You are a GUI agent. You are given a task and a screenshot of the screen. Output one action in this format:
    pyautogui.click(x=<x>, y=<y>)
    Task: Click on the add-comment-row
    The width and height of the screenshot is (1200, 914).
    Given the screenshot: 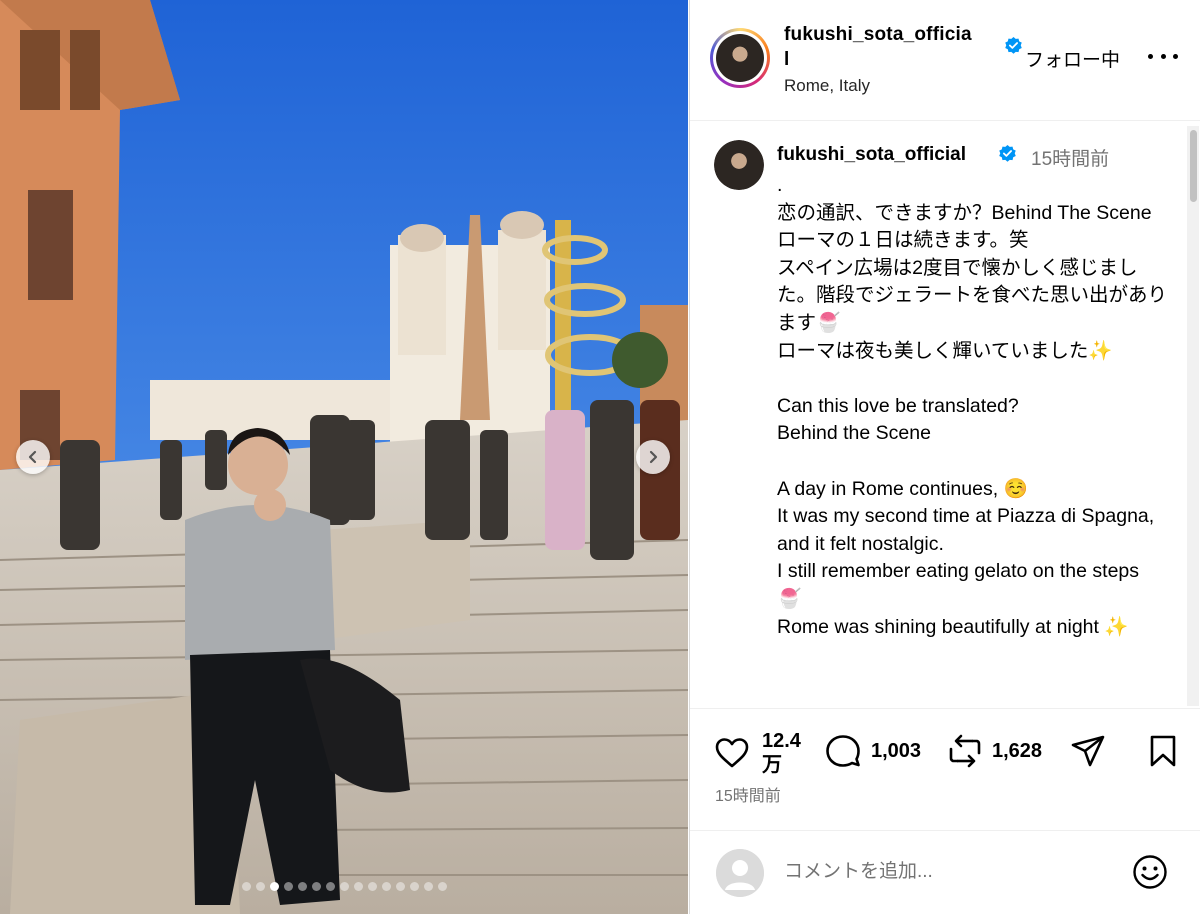 What is the action you would take?
    pyautogui.click(x=945, y=872)
    